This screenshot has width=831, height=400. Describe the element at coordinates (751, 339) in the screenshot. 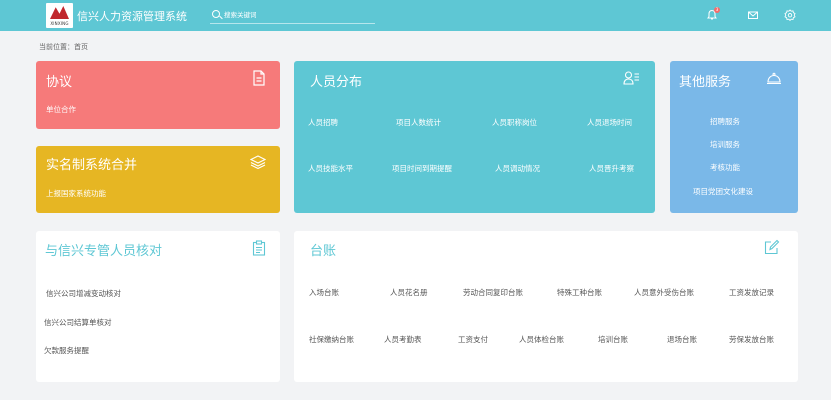

I see `ledger-link: 劳保发放台账` at that location.